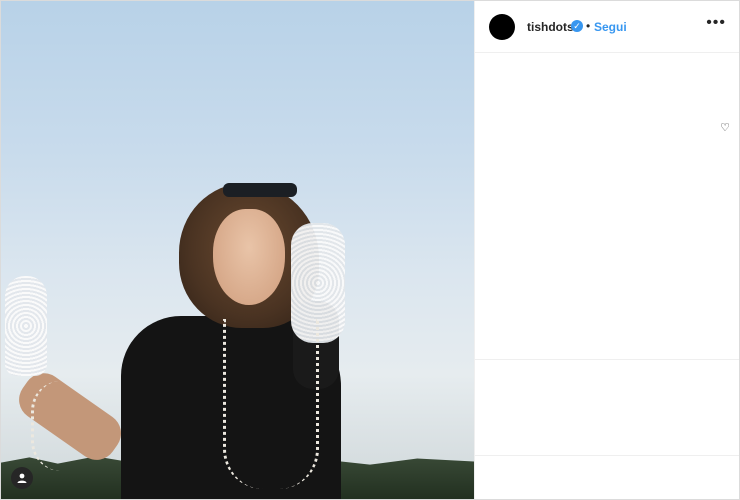  What do you see at coordinates (271, 404) in the screenshot?
I see `pearl-necklace` at bounding box center [271, 404].